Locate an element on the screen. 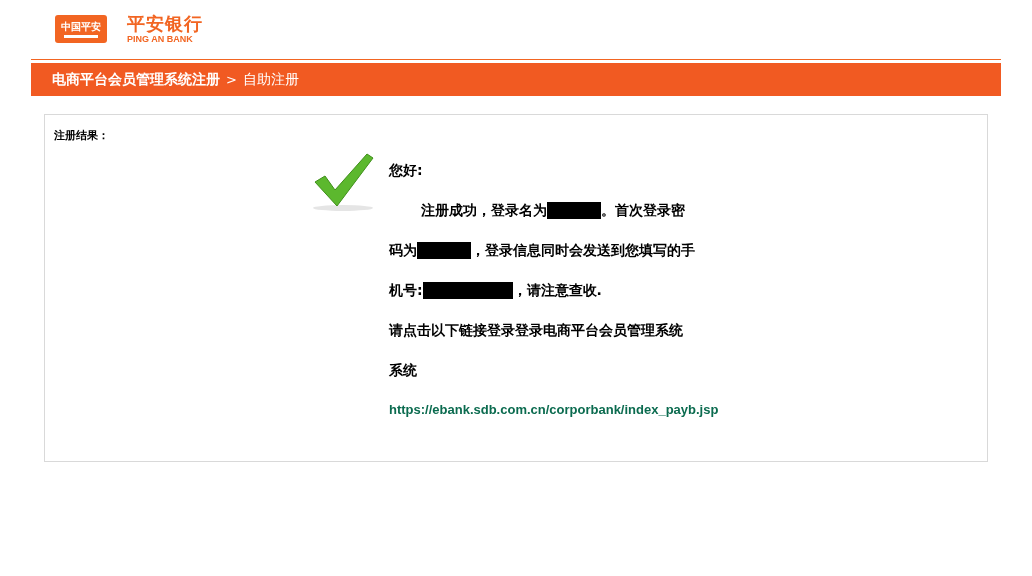 The width and height of the screenshot is (1032, 576). message-text: 码为 is located at coordinates (403, 250).